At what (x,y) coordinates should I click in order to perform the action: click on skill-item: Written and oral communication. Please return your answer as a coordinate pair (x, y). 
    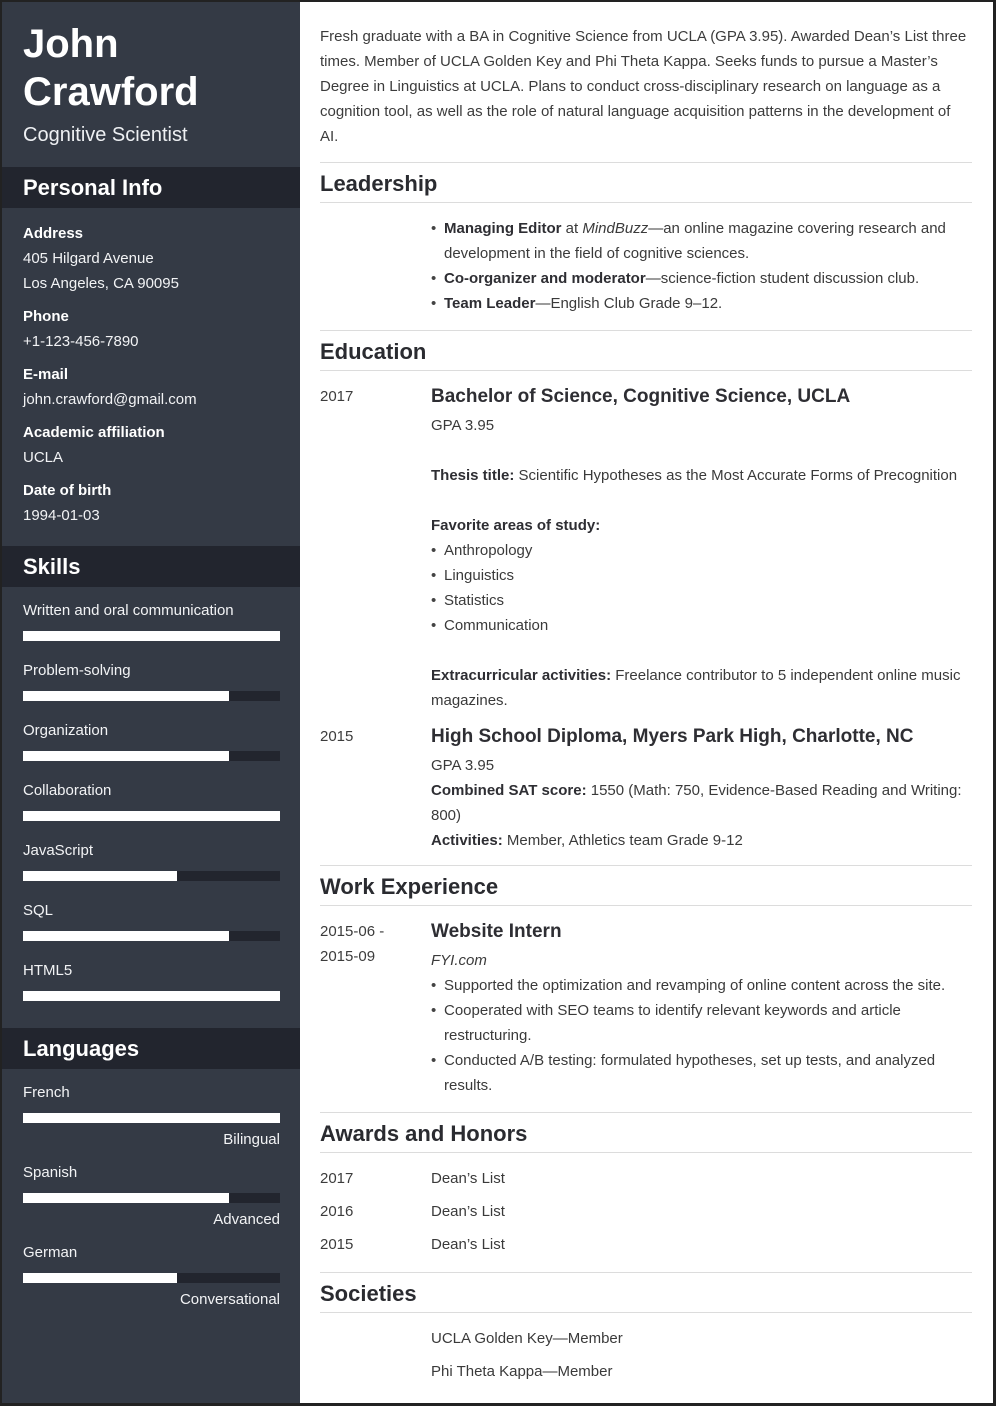
    Looking at the image, I should click on (152, 619).